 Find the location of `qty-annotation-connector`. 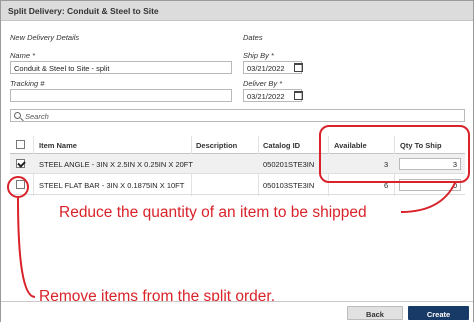

qty-annotation-connector is located at coordinates (428, 197).